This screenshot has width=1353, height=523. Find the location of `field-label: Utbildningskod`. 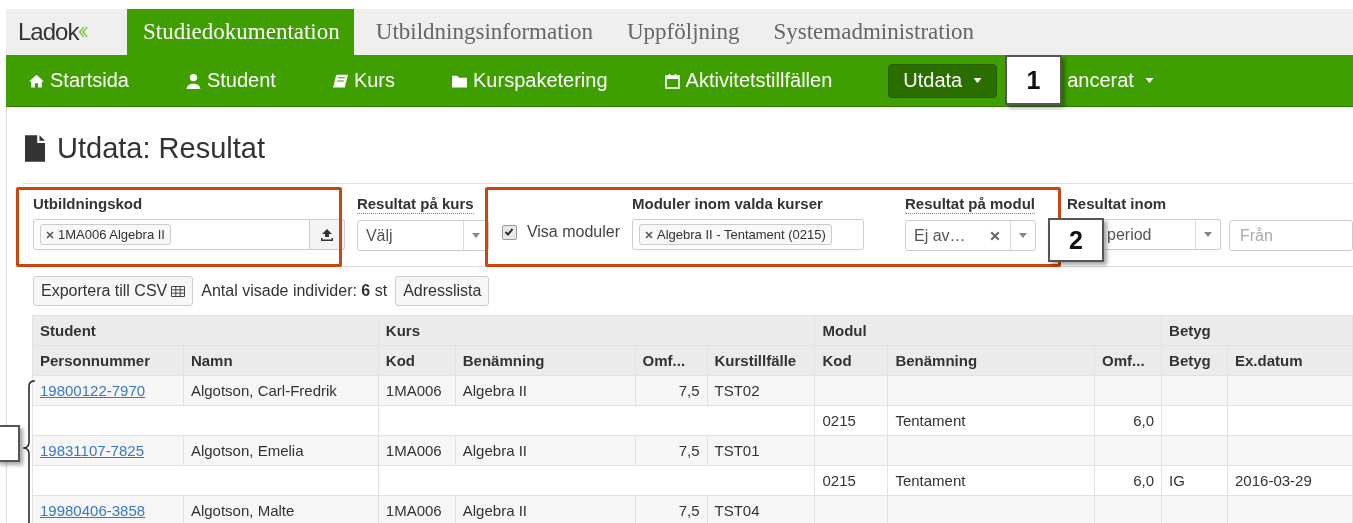

field-label: Utbildningskod is located at coordinates (88, 204).